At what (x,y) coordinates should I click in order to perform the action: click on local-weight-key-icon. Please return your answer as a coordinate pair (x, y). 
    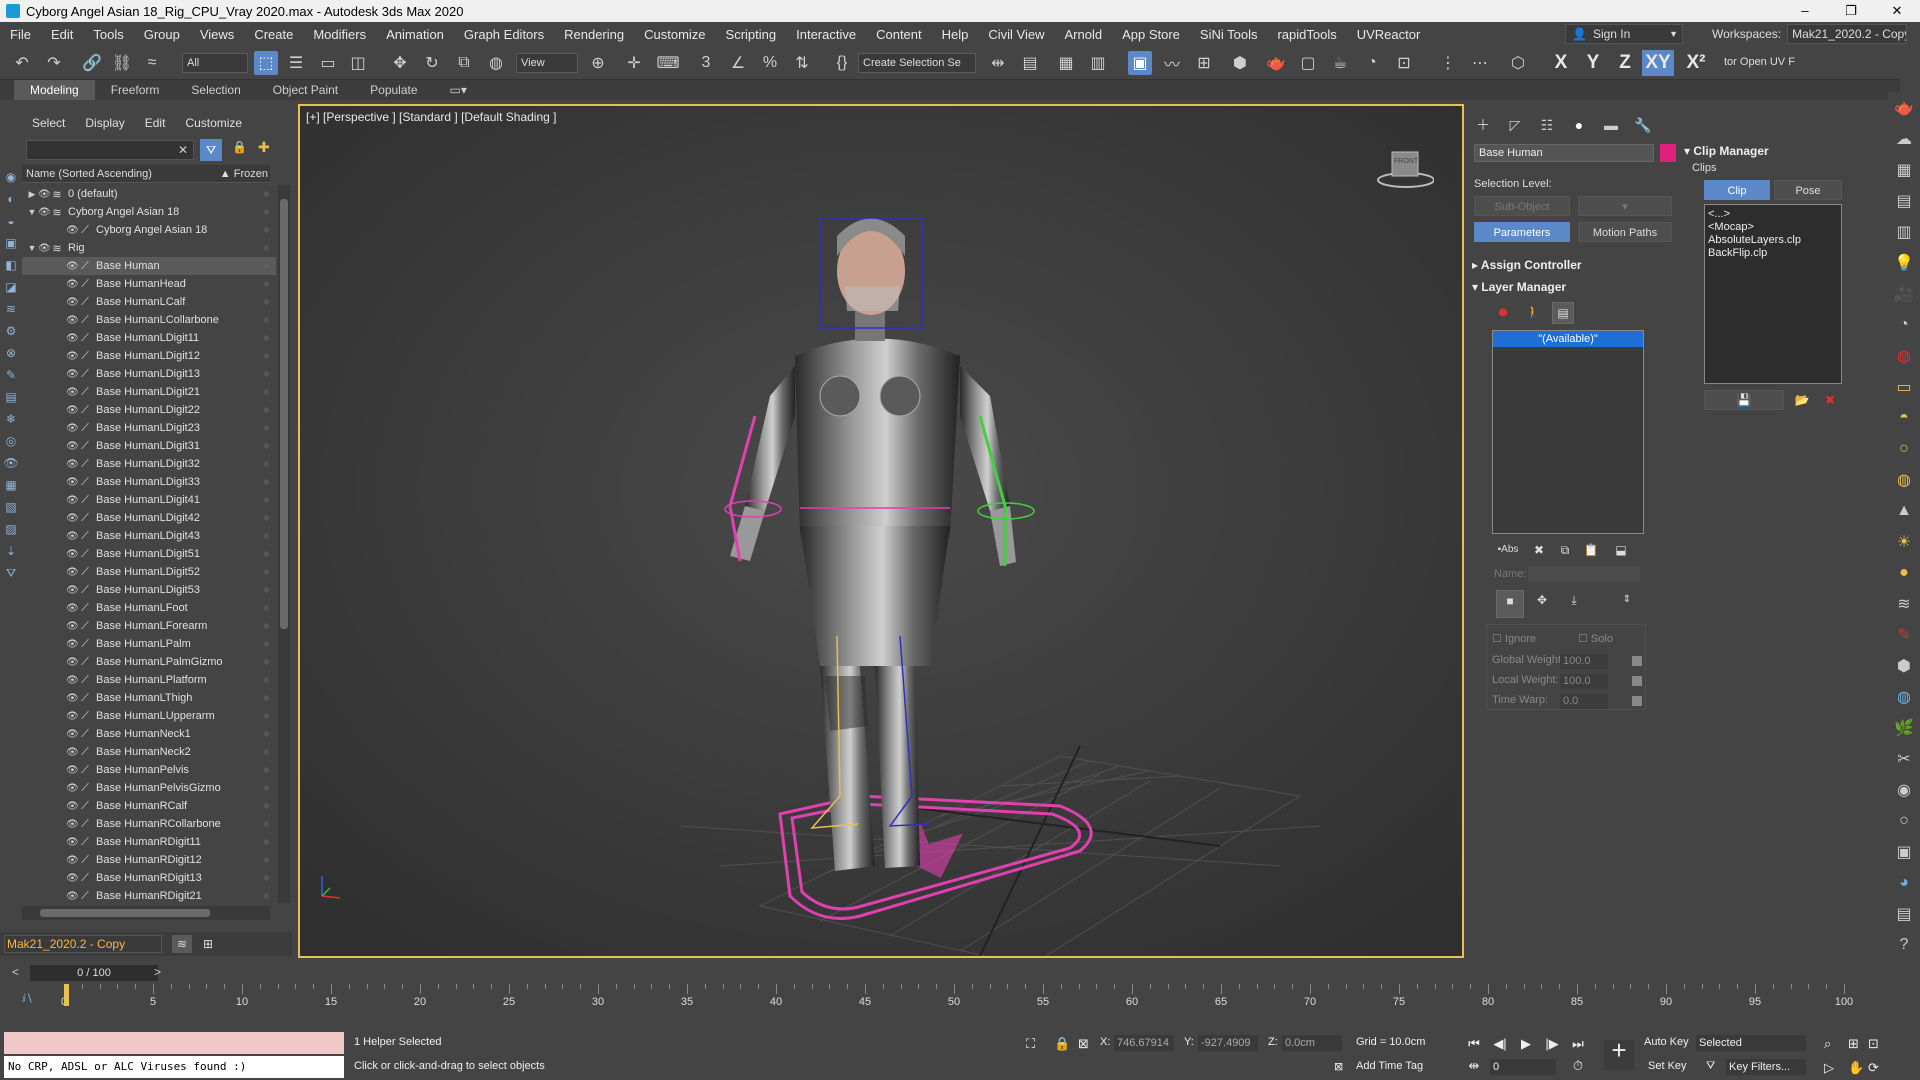
    Looking at the image, I should click on (1637, 681).